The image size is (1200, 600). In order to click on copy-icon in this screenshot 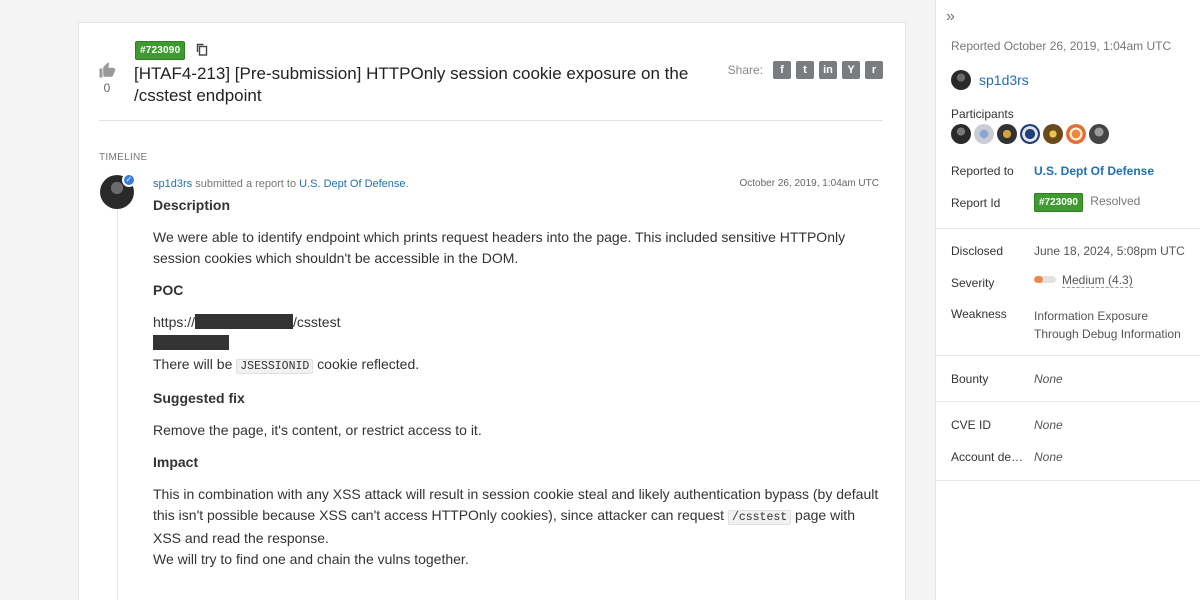, I will do `click(202, 52)`.